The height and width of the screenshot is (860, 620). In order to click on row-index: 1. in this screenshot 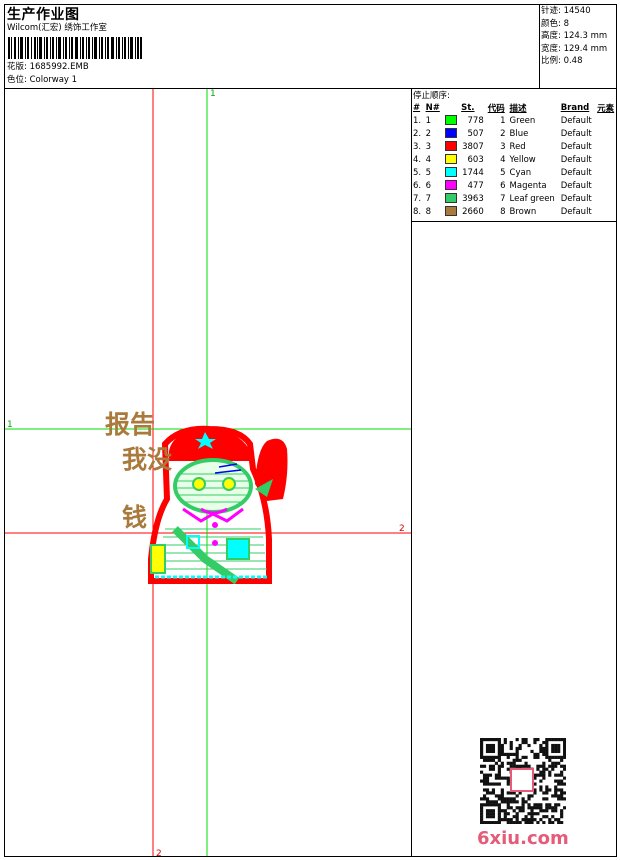, I will do `click(417, 120)`.